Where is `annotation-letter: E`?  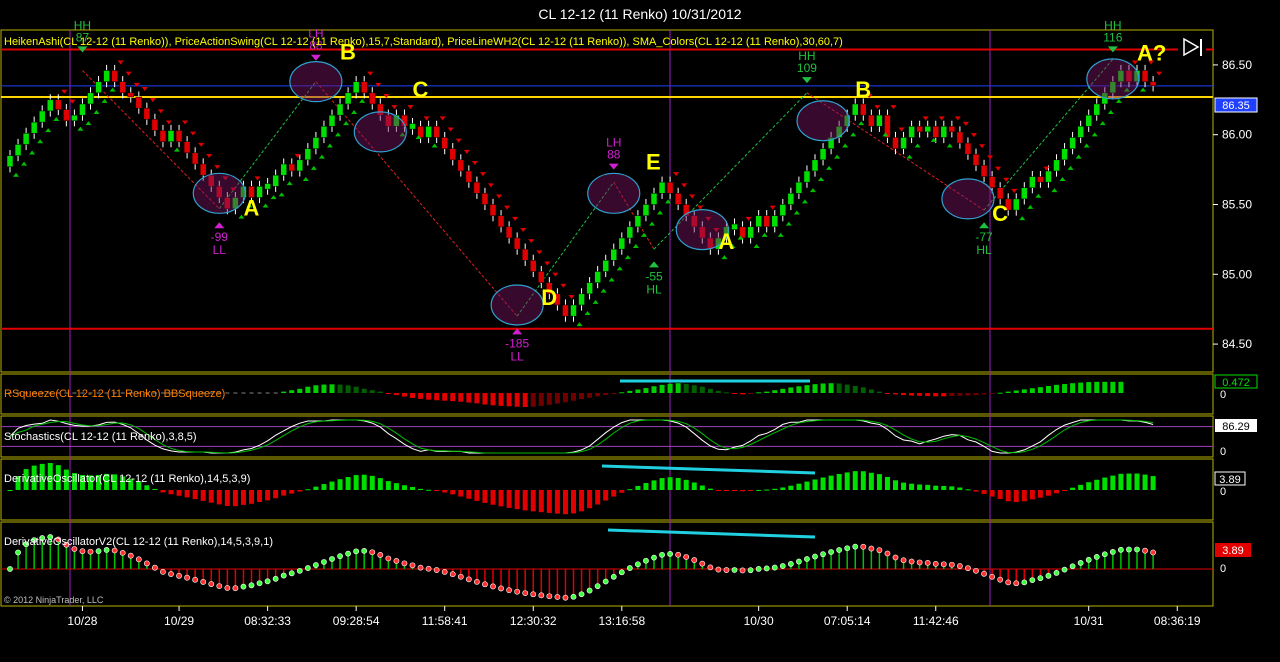
annotation-letter: E is located at coordinates (653, 162).